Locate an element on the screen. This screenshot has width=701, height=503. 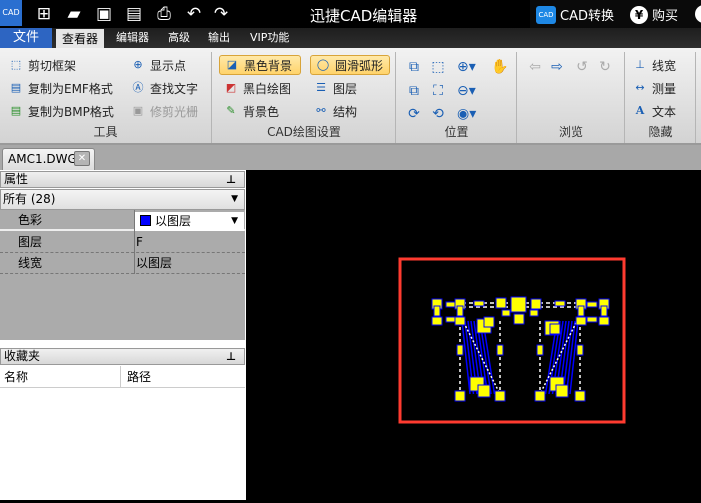
black-white-button: ◩ 黑白绘图 is located at coordinates (257, 88).